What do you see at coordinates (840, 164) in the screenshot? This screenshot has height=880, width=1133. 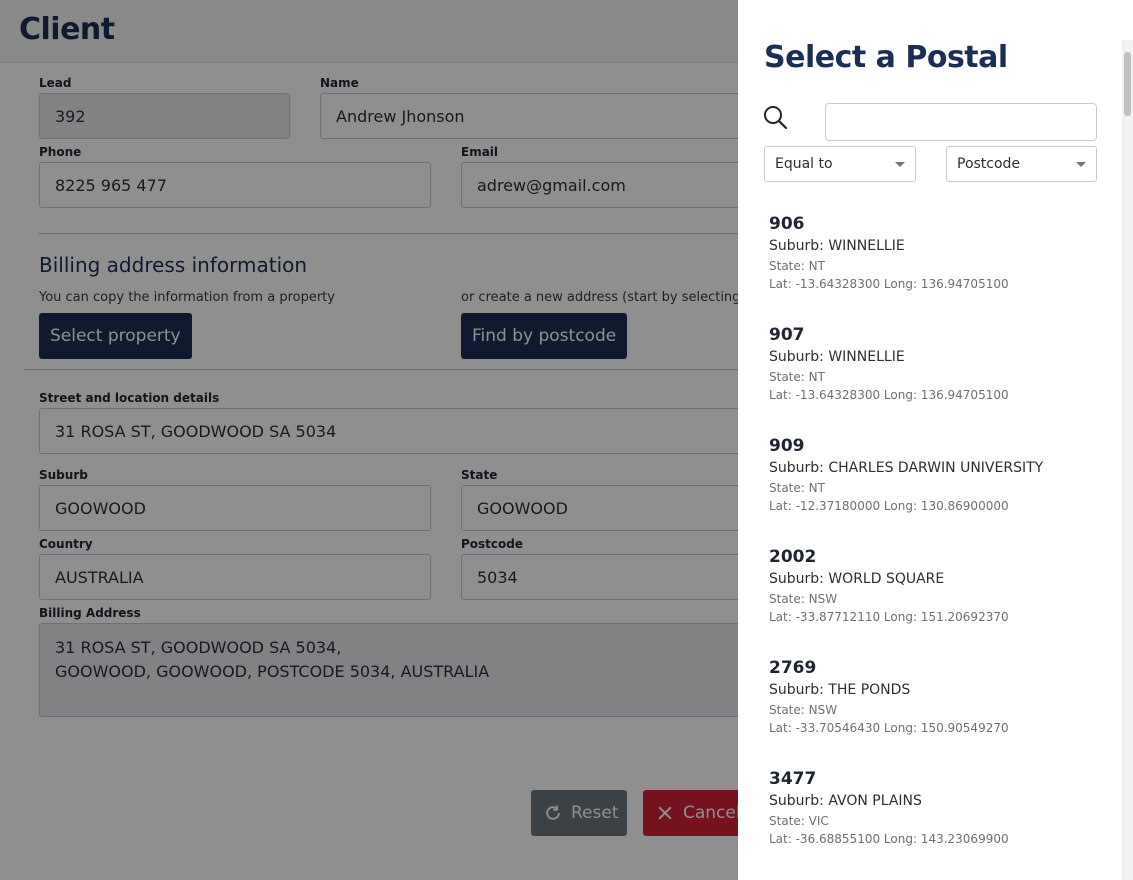 I see `operator-select: Equal to` at bounding box center [840, 164].